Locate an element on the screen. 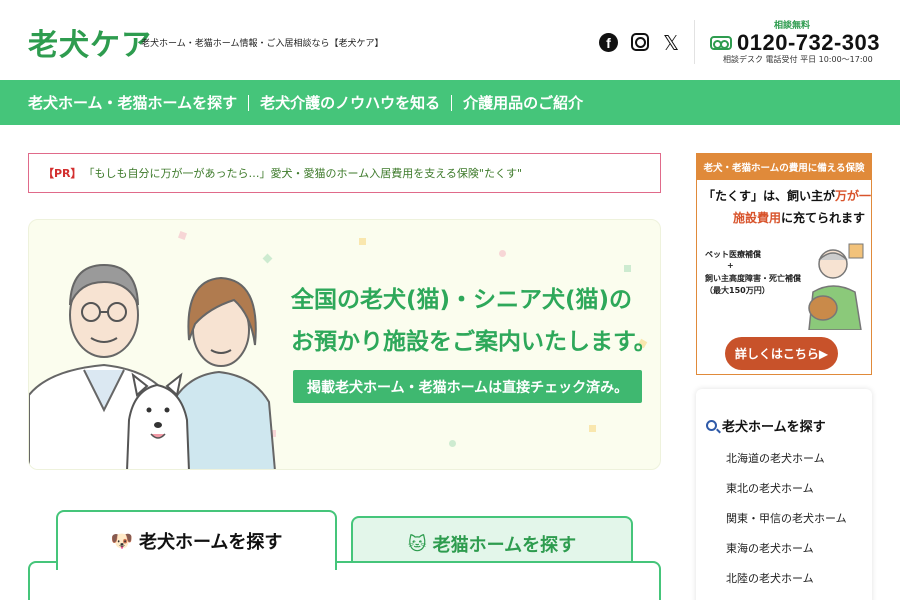 Image resolution: width=900 pixels, height=600 pixels. facebook-icon: f is located at coordinates (608, 42).